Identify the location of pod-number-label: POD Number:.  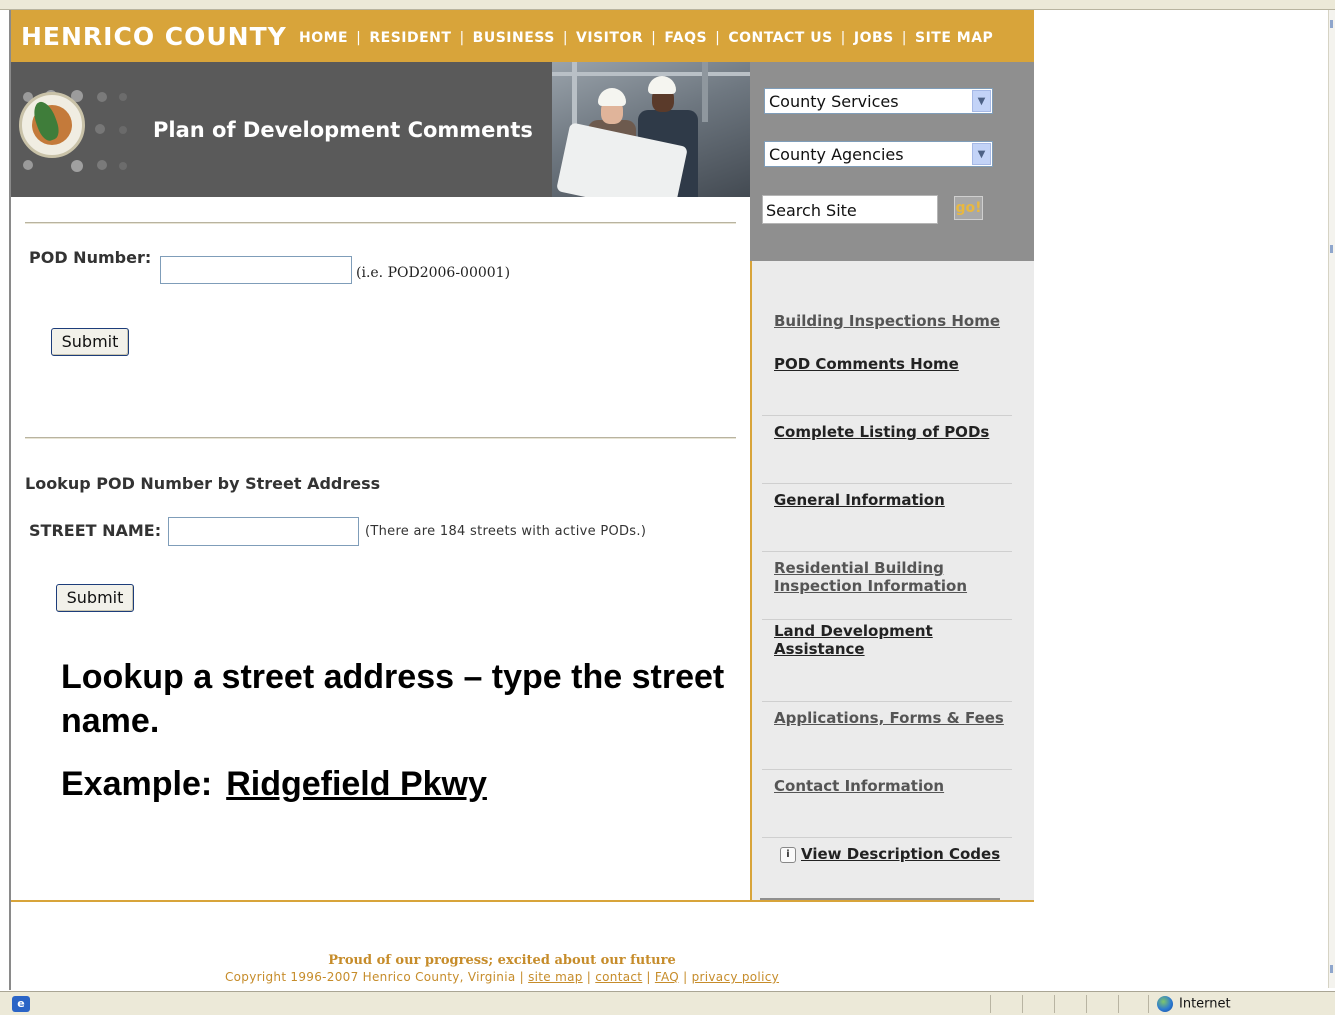
(90, 257).